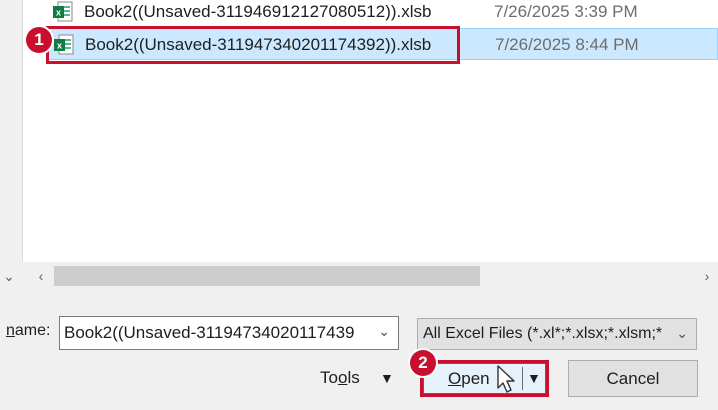  I want to click on cancel-button: Cancel, so click(633, 378).